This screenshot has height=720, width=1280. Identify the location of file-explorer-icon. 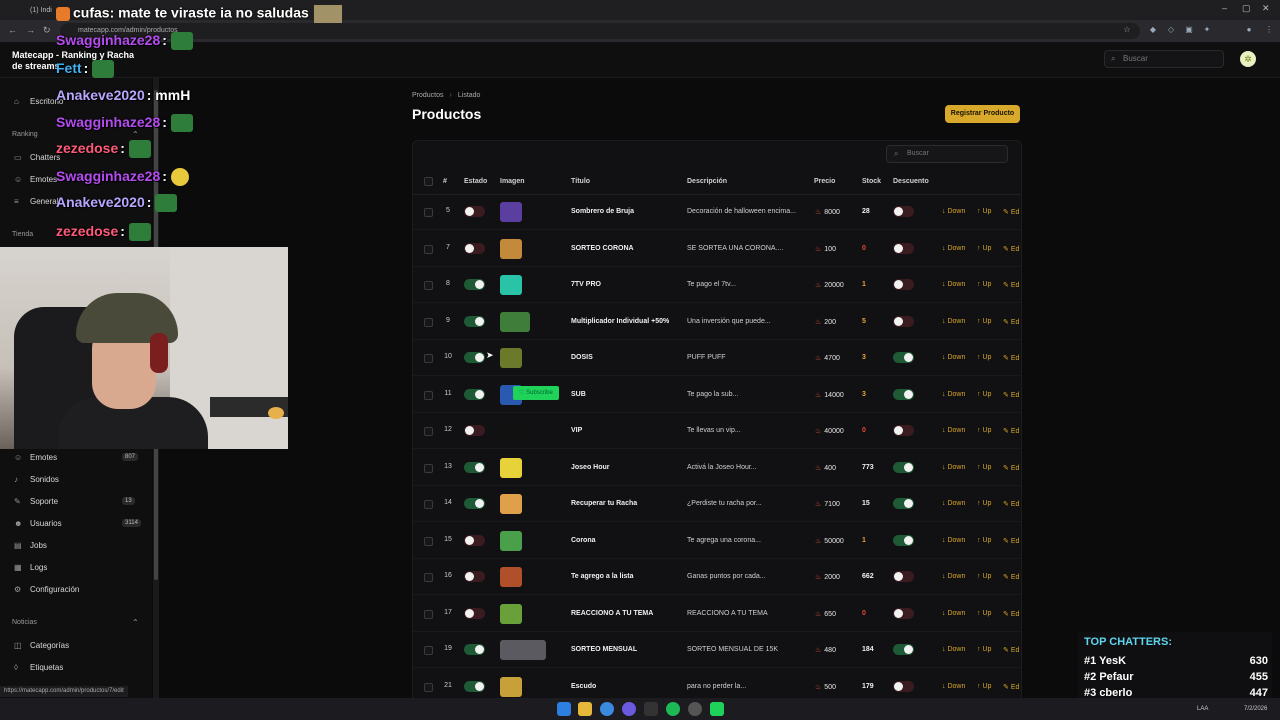
(585, 709).